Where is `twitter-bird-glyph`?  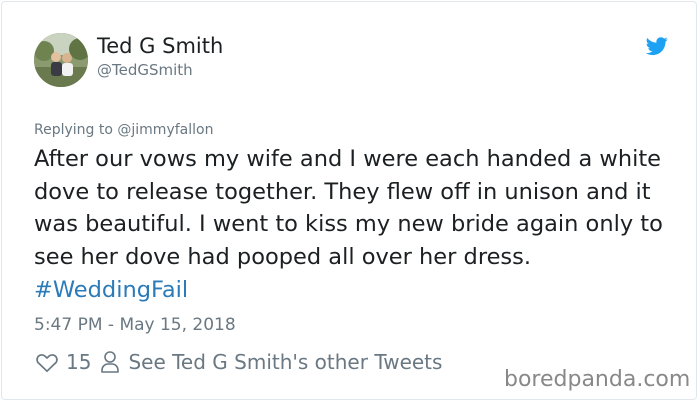
twitter-bird-glyph is located at coordinates (656, 46).